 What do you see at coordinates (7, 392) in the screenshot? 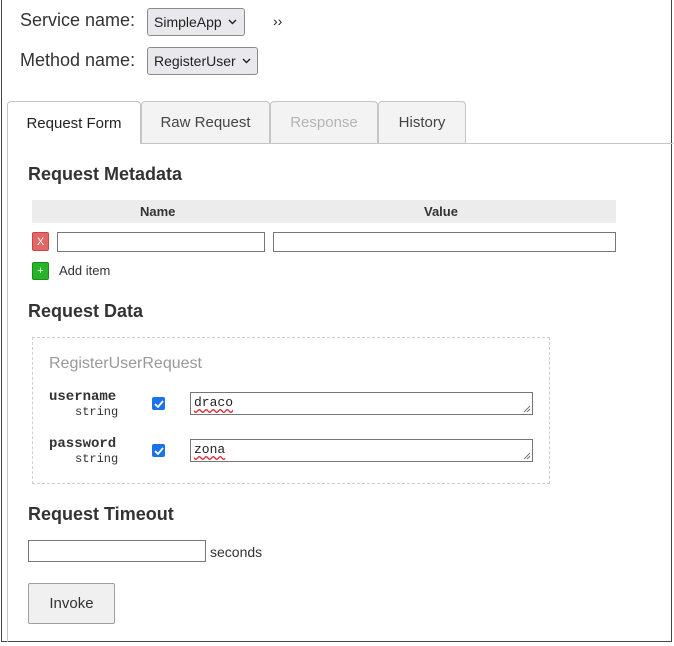
I see `tab-panel-border` at bounding box center [7, 392].